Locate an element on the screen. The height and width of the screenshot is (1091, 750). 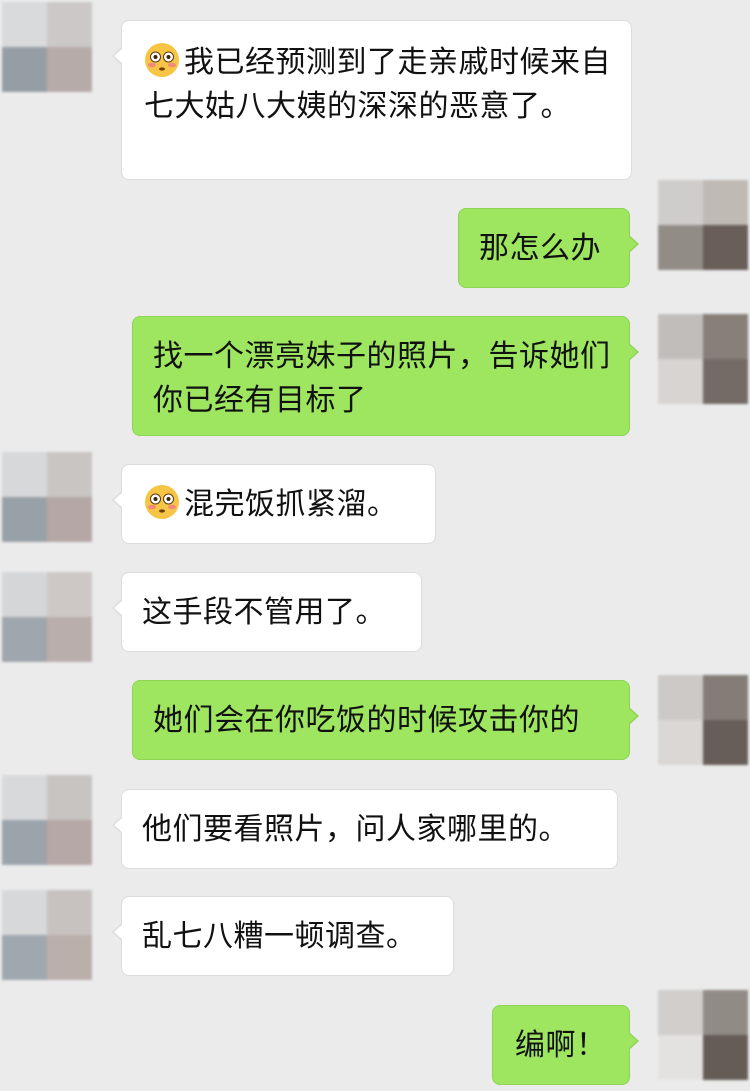
message-bubble: 我已经预测到了走亲戚时候来自七大姑八大姨的深深的恶意了。 is located at coordinates (372, 100).